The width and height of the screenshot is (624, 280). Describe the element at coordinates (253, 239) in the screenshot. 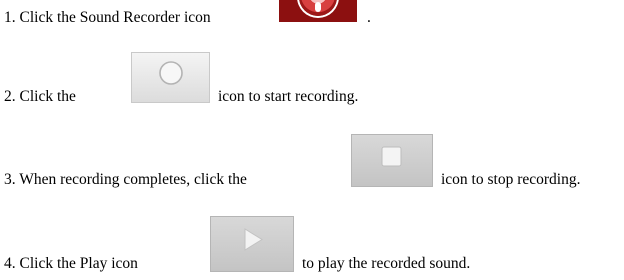

I see `play-triangle-icon` at that location.